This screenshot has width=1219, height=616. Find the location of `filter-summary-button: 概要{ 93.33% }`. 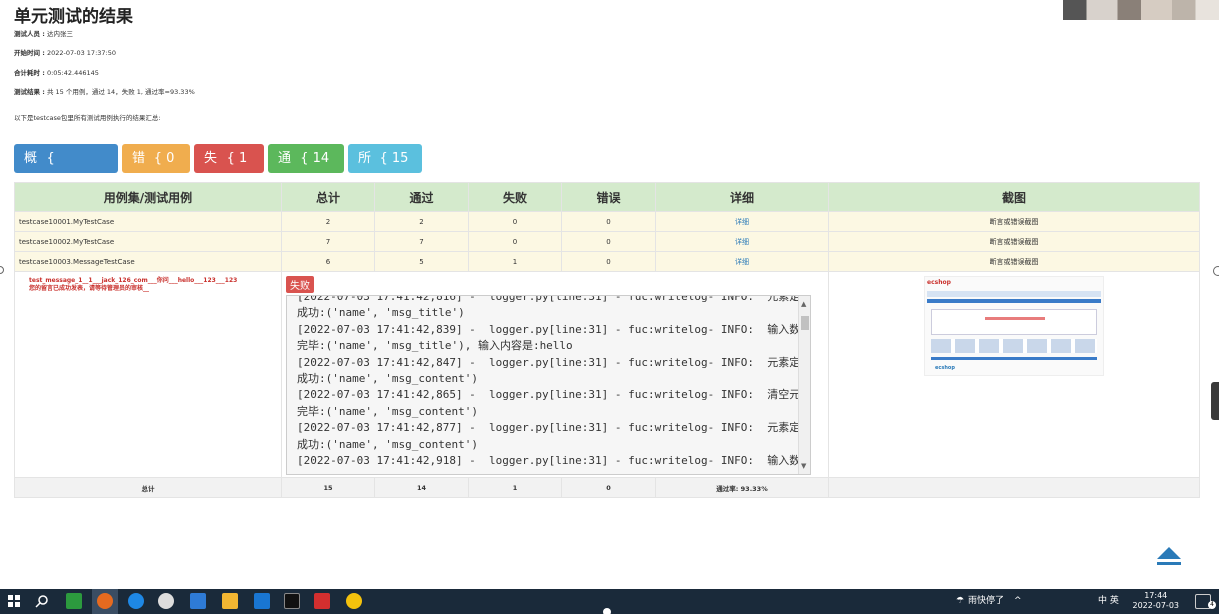

filter-summary-button: 概要{ 93.33% } is located at coordinates (66, 184).